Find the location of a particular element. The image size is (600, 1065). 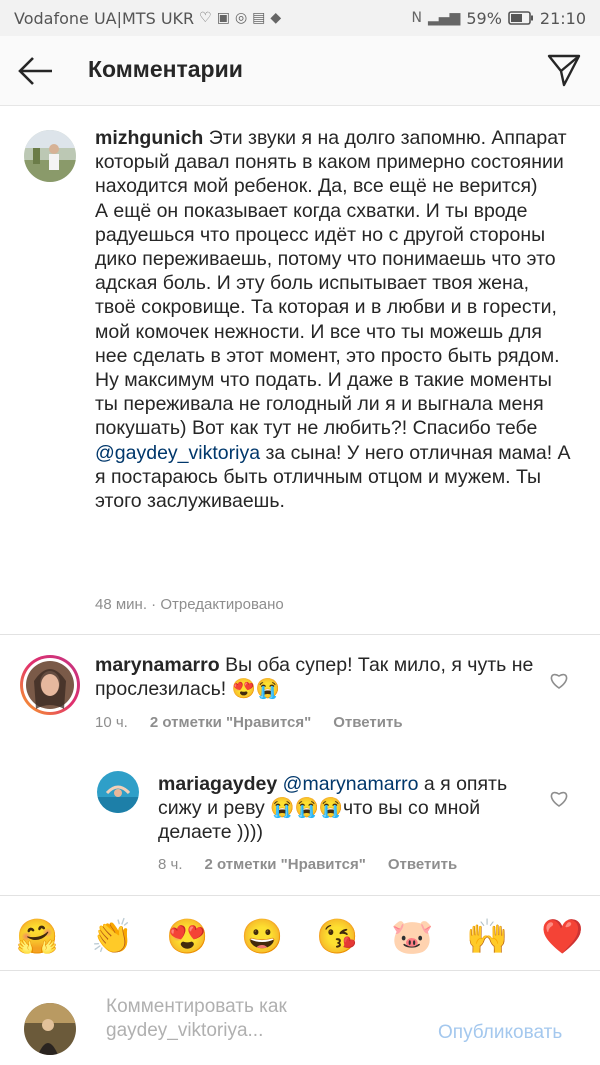

comment-meta: 8 ч. 2 отметки "Нравится" Ответить is located at coordinates (307, 864).